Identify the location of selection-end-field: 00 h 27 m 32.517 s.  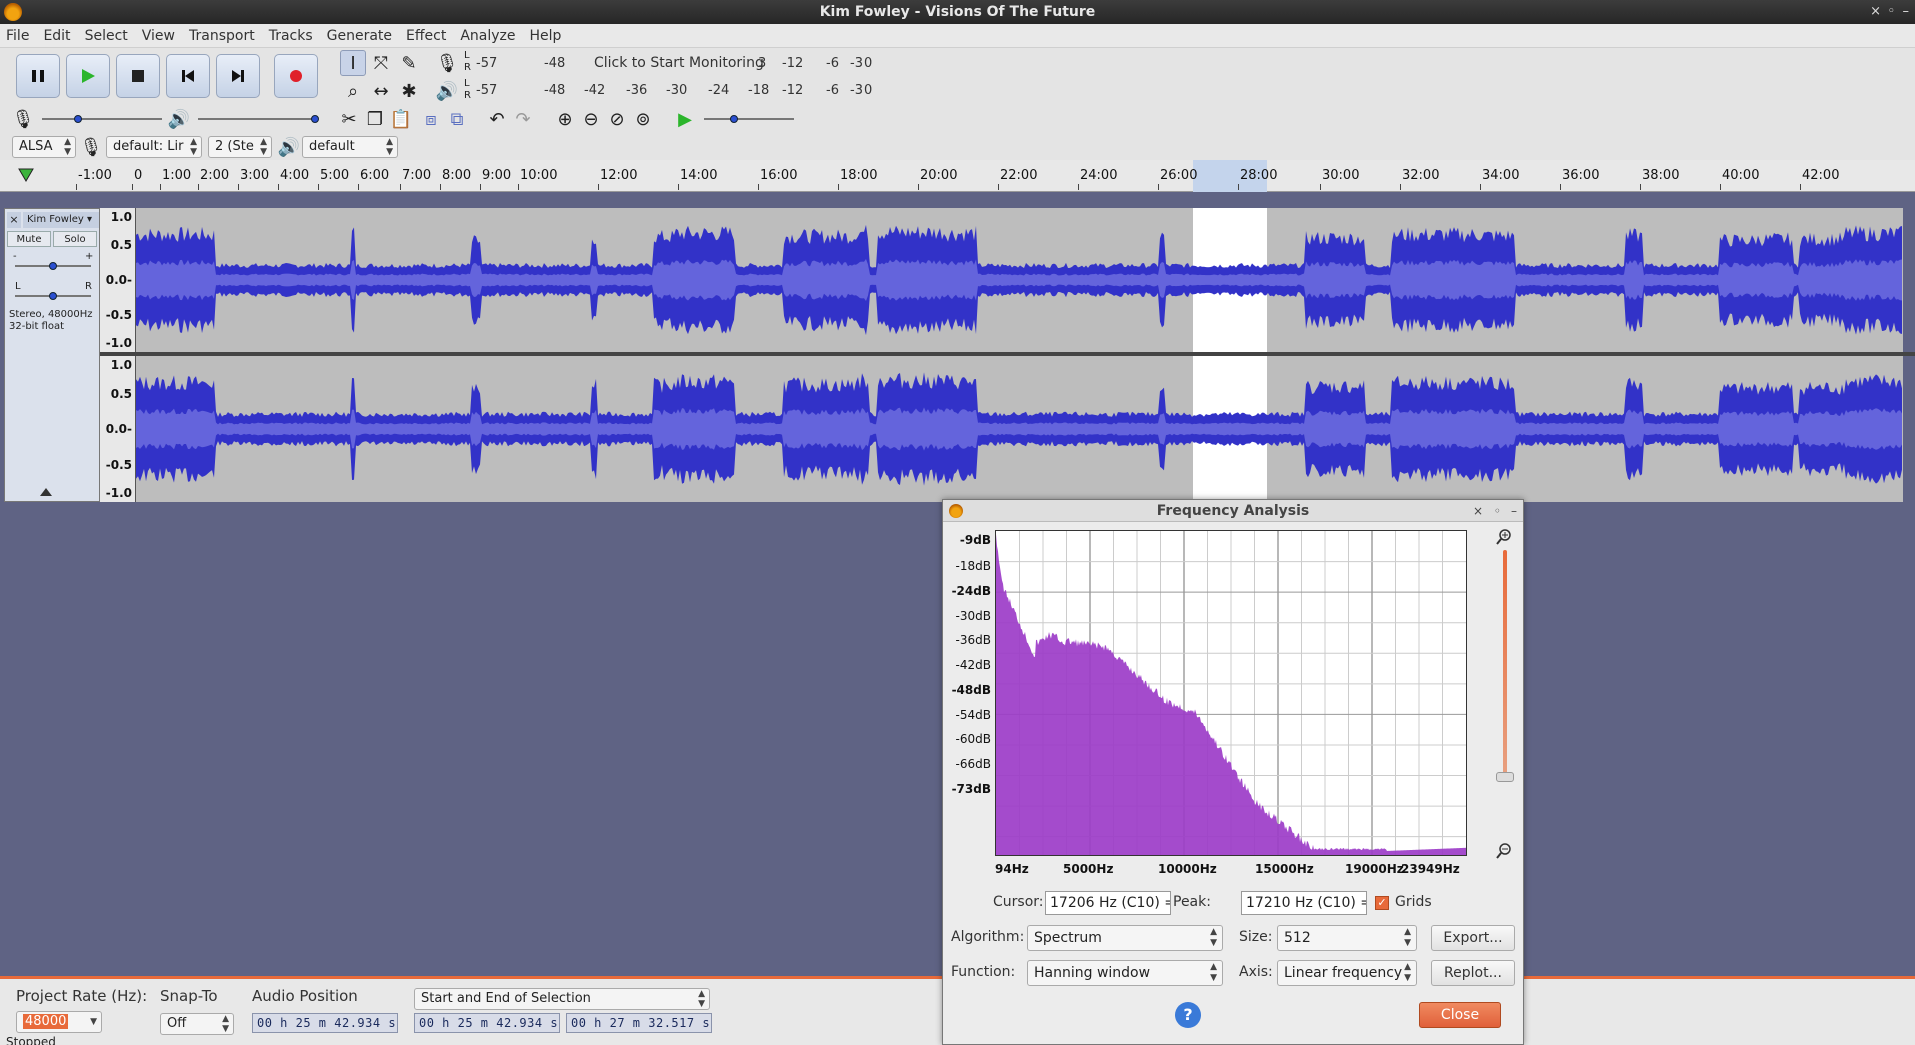
(639, 1023).